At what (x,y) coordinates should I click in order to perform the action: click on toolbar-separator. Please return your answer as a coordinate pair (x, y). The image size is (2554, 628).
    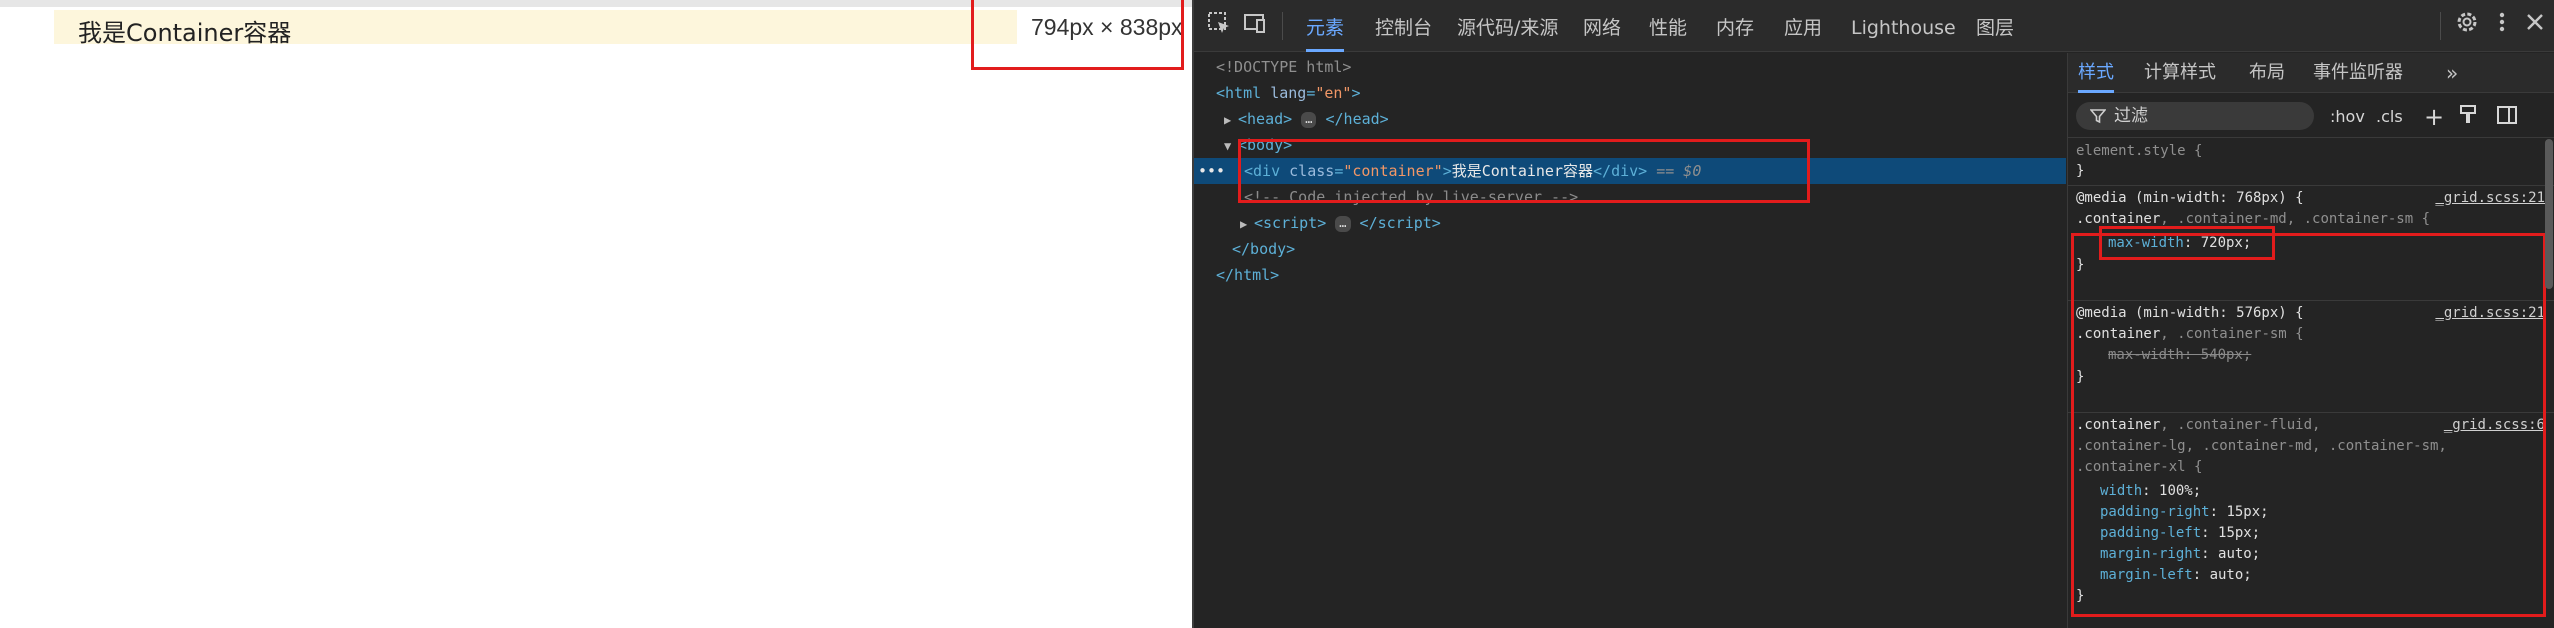
    Looking at the image, I should click on (1282, 26).